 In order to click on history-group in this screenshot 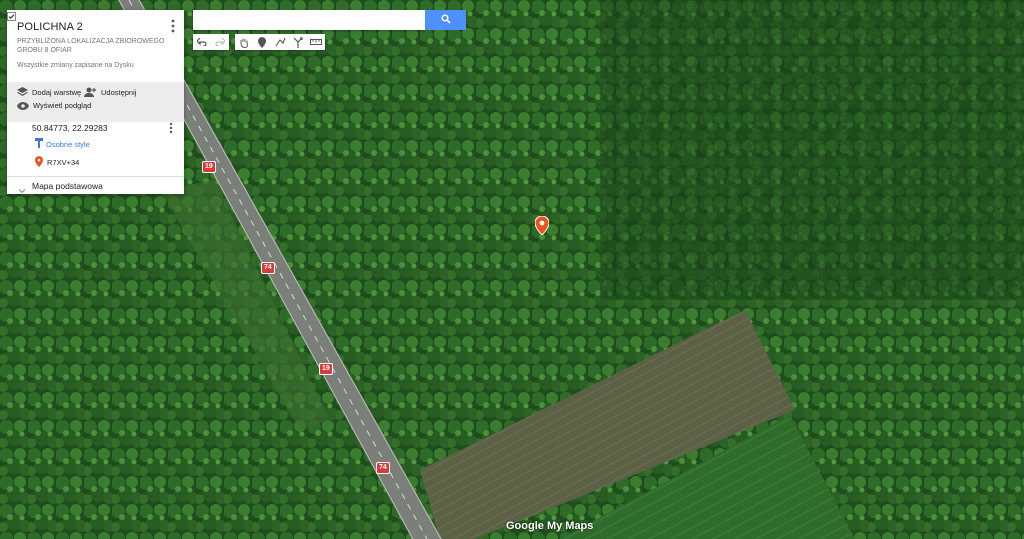, I will do `click(211, 42)`.